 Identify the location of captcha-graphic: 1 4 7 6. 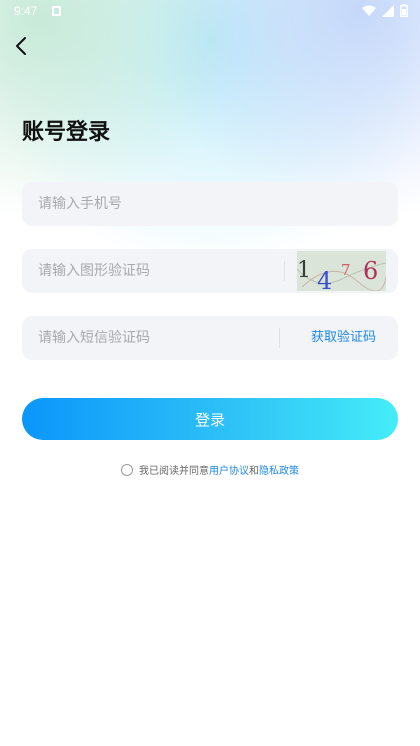
(341, 276).